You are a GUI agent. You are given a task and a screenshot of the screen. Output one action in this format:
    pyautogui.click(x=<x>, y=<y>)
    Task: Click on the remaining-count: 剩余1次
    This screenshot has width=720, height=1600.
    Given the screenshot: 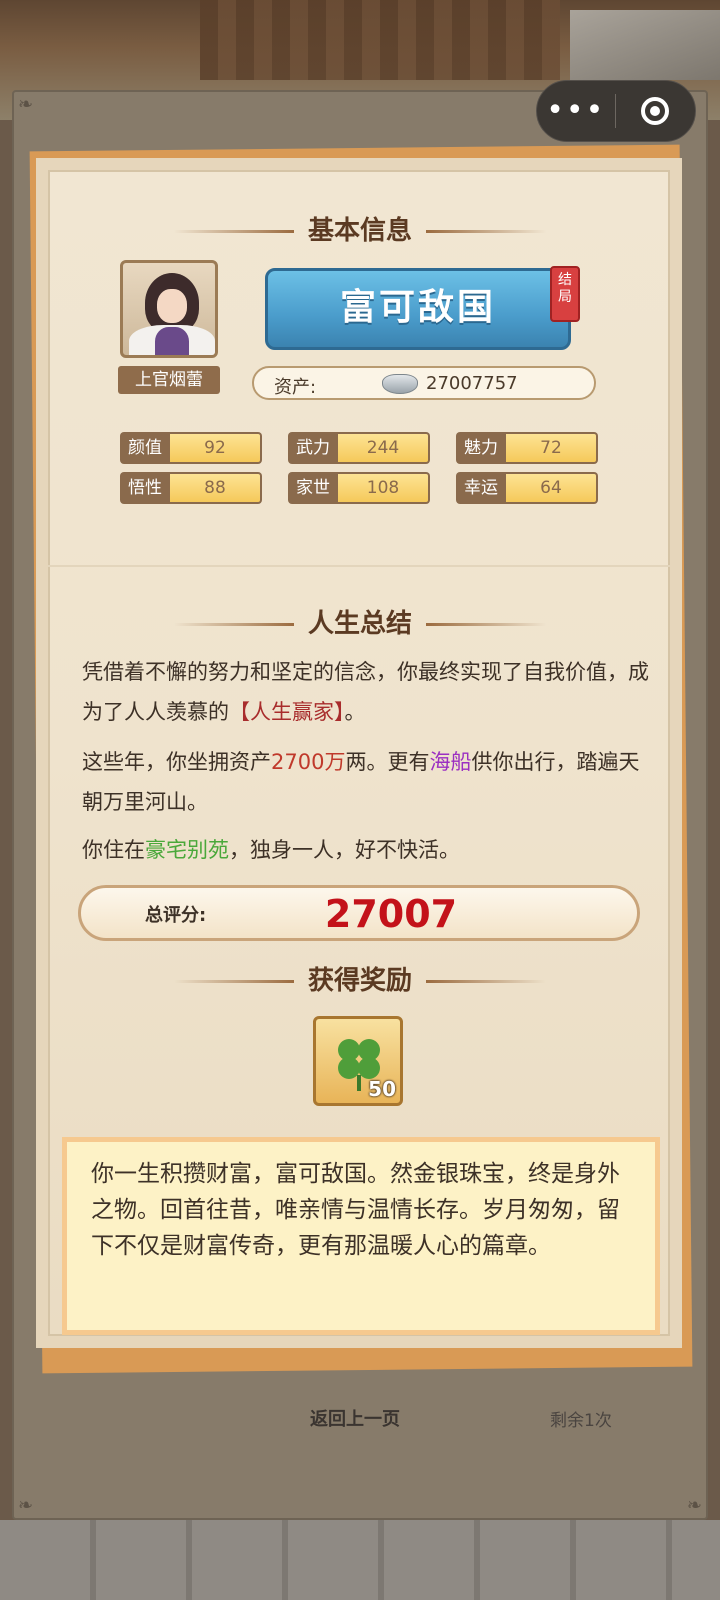 What is the action you would take?
    pyautogui.click(x=581, y=1421)
    